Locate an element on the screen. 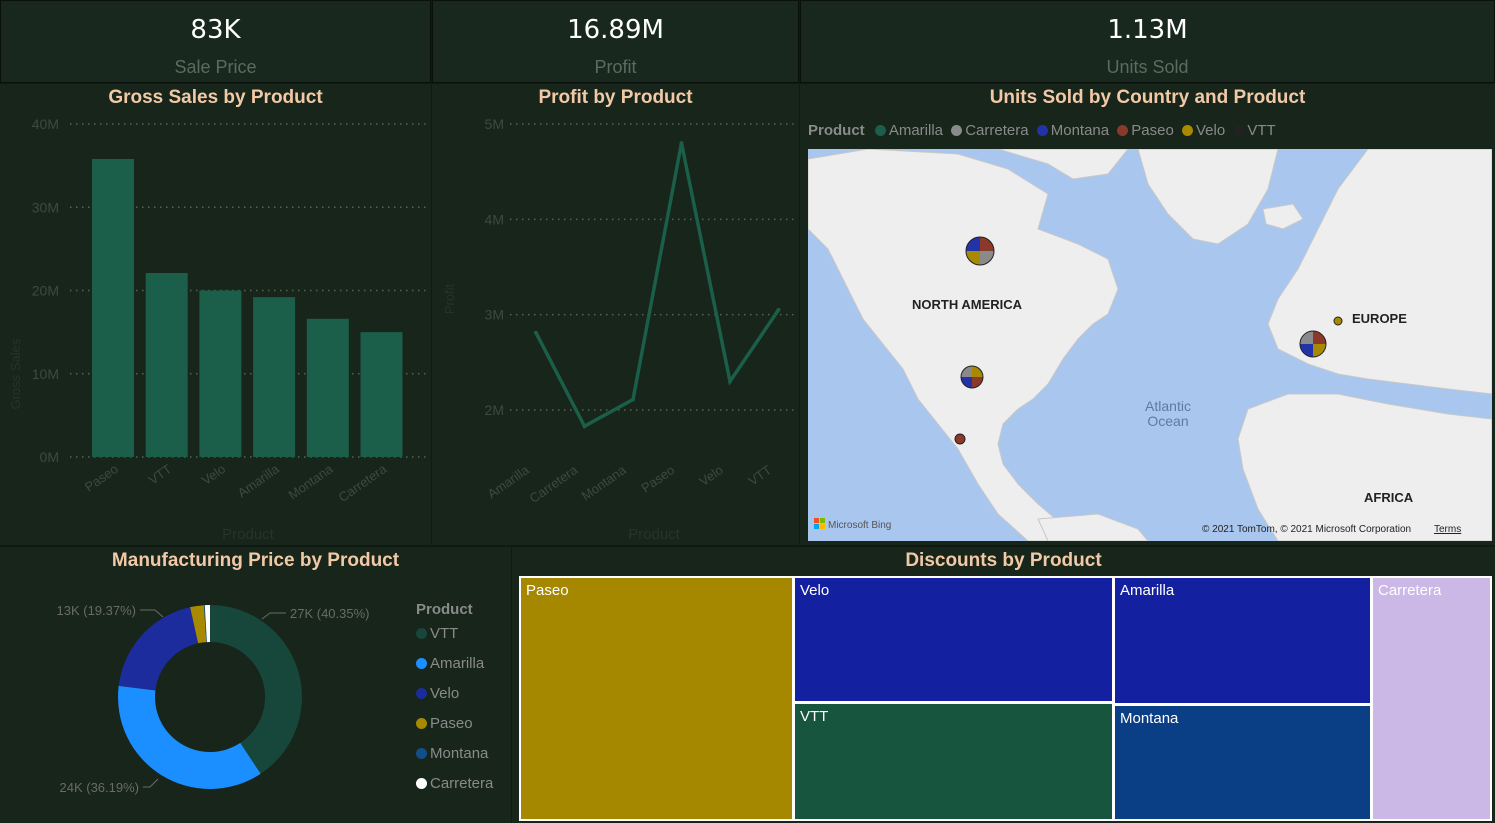 This screenshot has height=823, width=1495. kpi-value: 16.89M is located at coordinates (615, 30).